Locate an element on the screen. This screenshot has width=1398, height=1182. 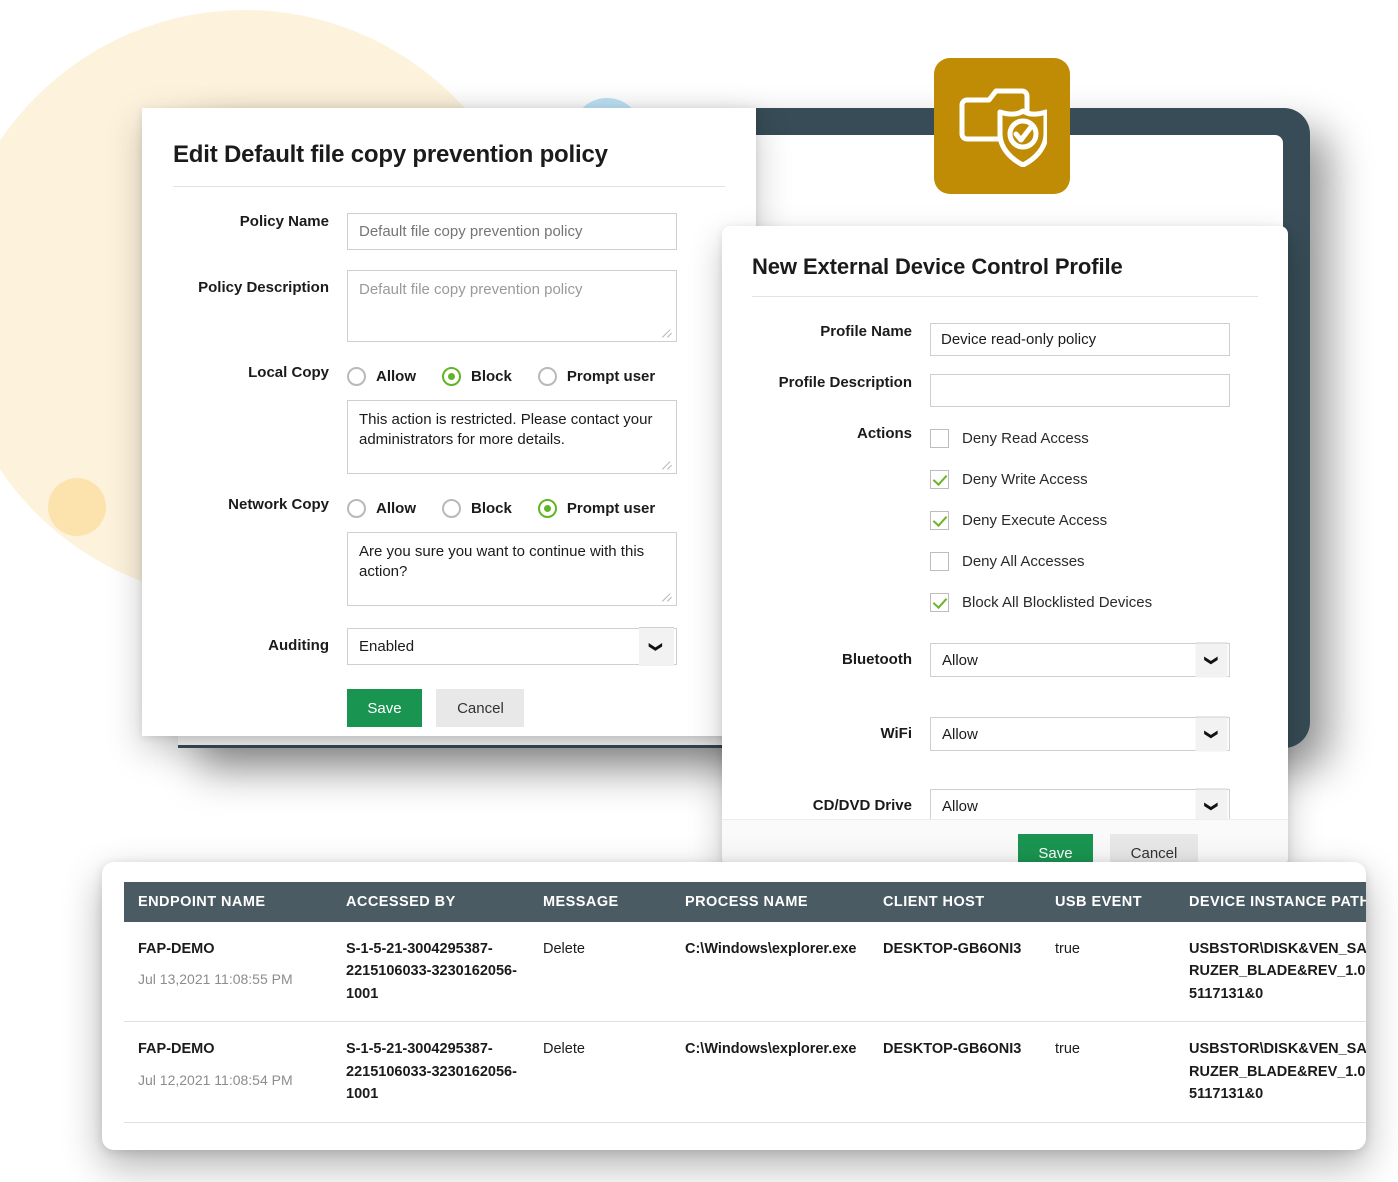
policy-dialog-divider is located at coordinates (449, 186).